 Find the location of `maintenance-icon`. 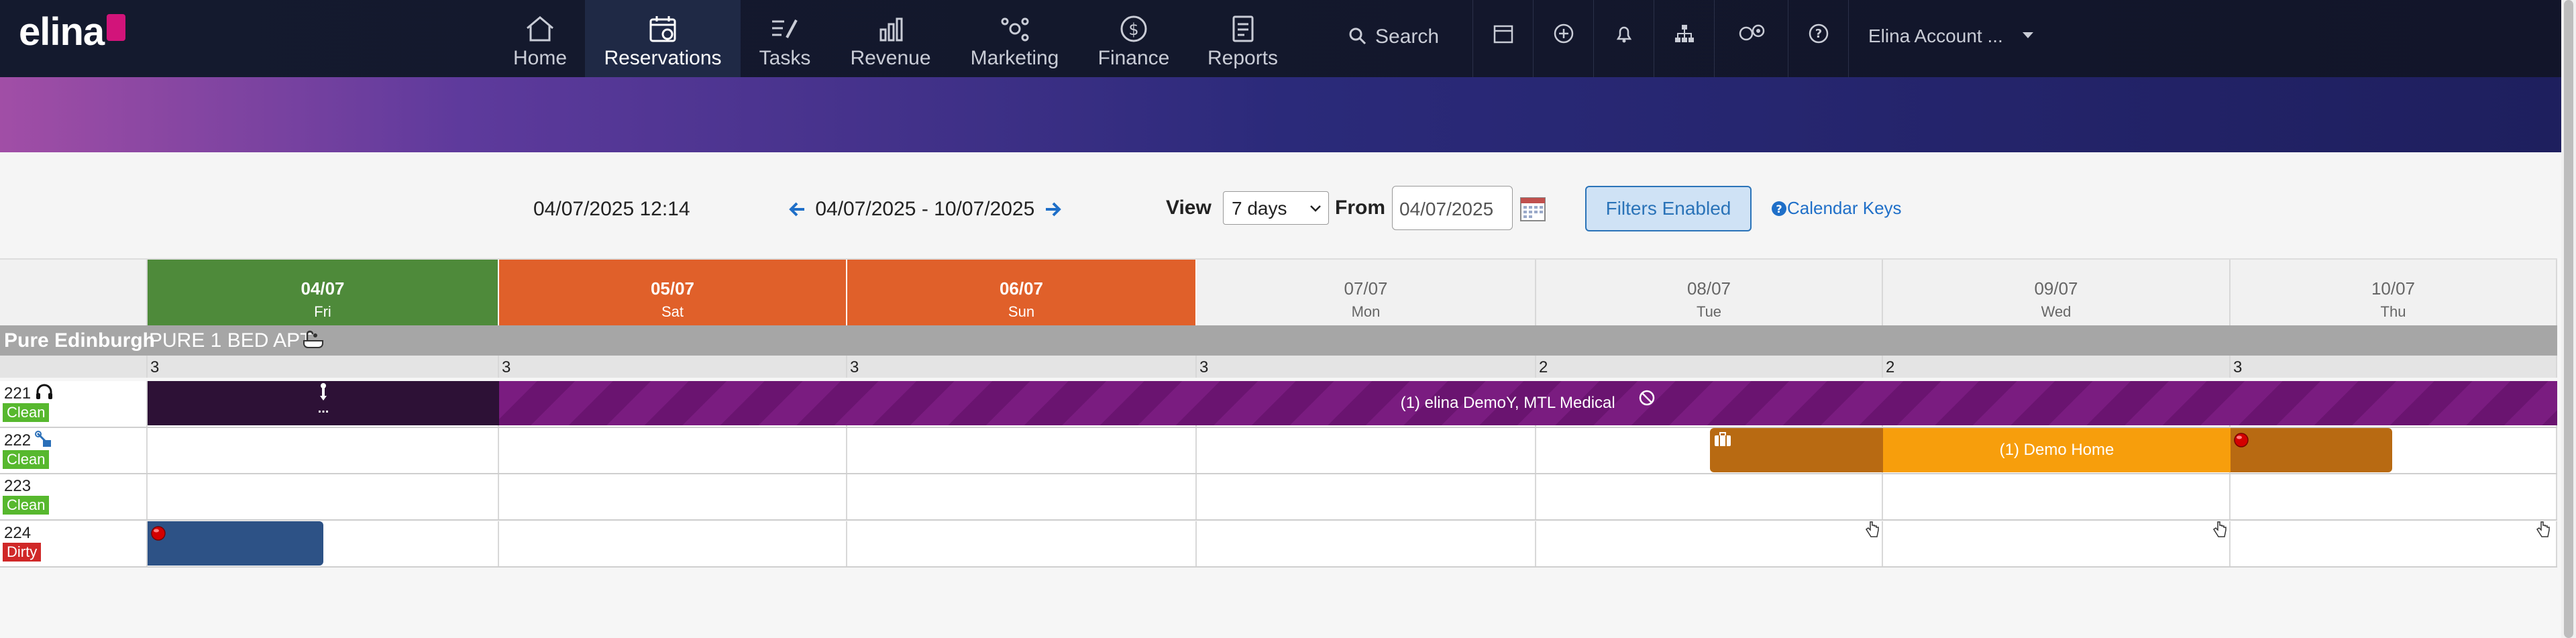

maintenance-icon is located at coordinates (43, 439).